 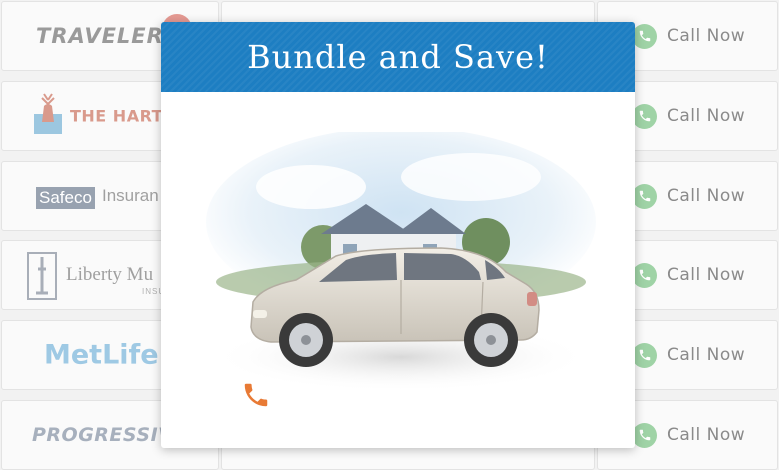 I want to click on statue-of-liberty-icon, so click(x=42, y=276).